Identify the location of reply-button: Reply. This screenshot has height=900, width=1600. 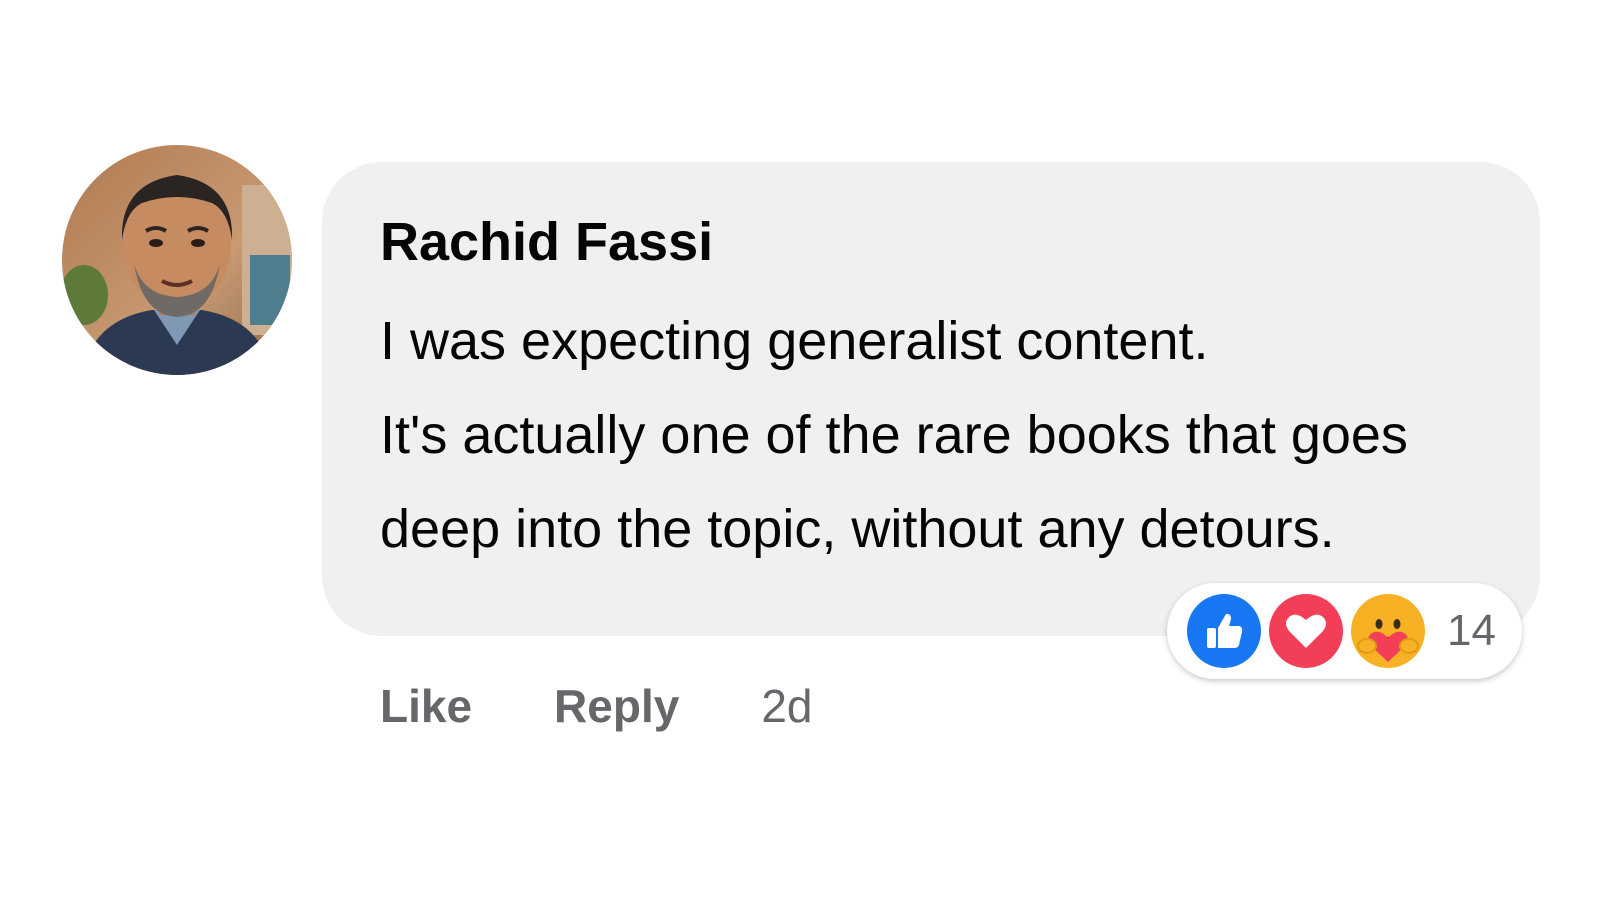
(616, 706).